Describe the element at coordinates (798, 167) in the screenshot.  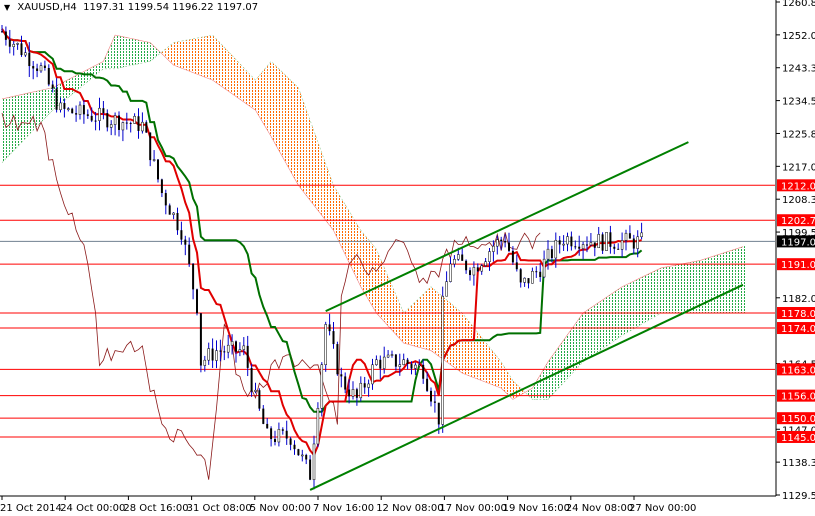
I see `price-tick-label: 1217.05` at that location.